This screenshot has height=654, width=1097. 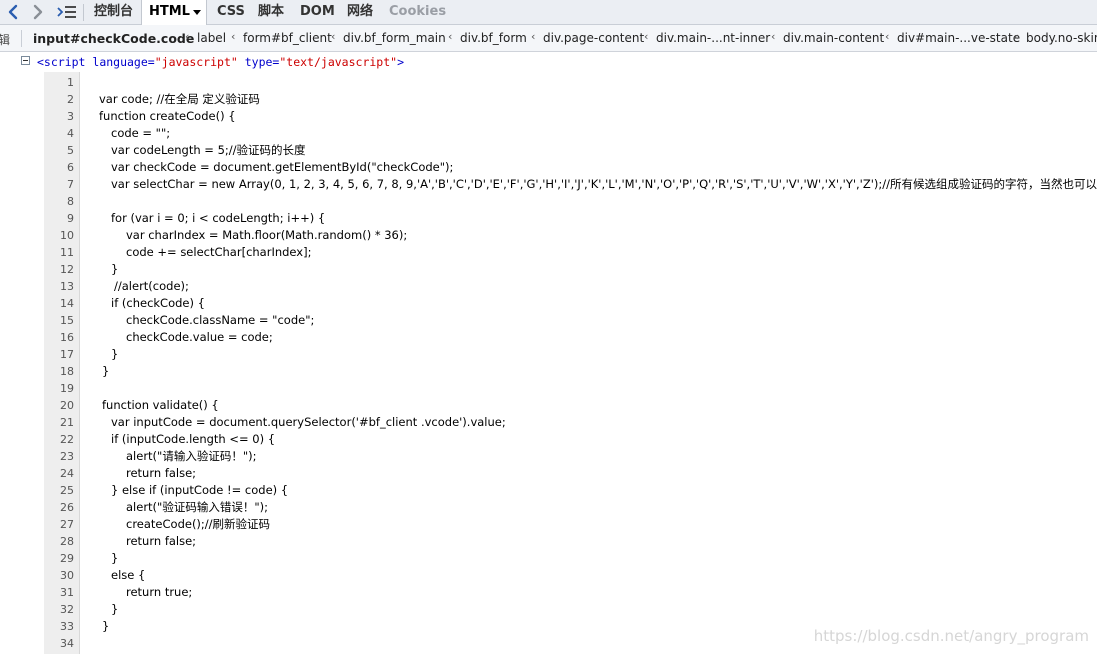 What do you see at coordinates (169, 11) in the screenshot?
I see `tab-html-label: HTML` at bounding box center [169, 11].